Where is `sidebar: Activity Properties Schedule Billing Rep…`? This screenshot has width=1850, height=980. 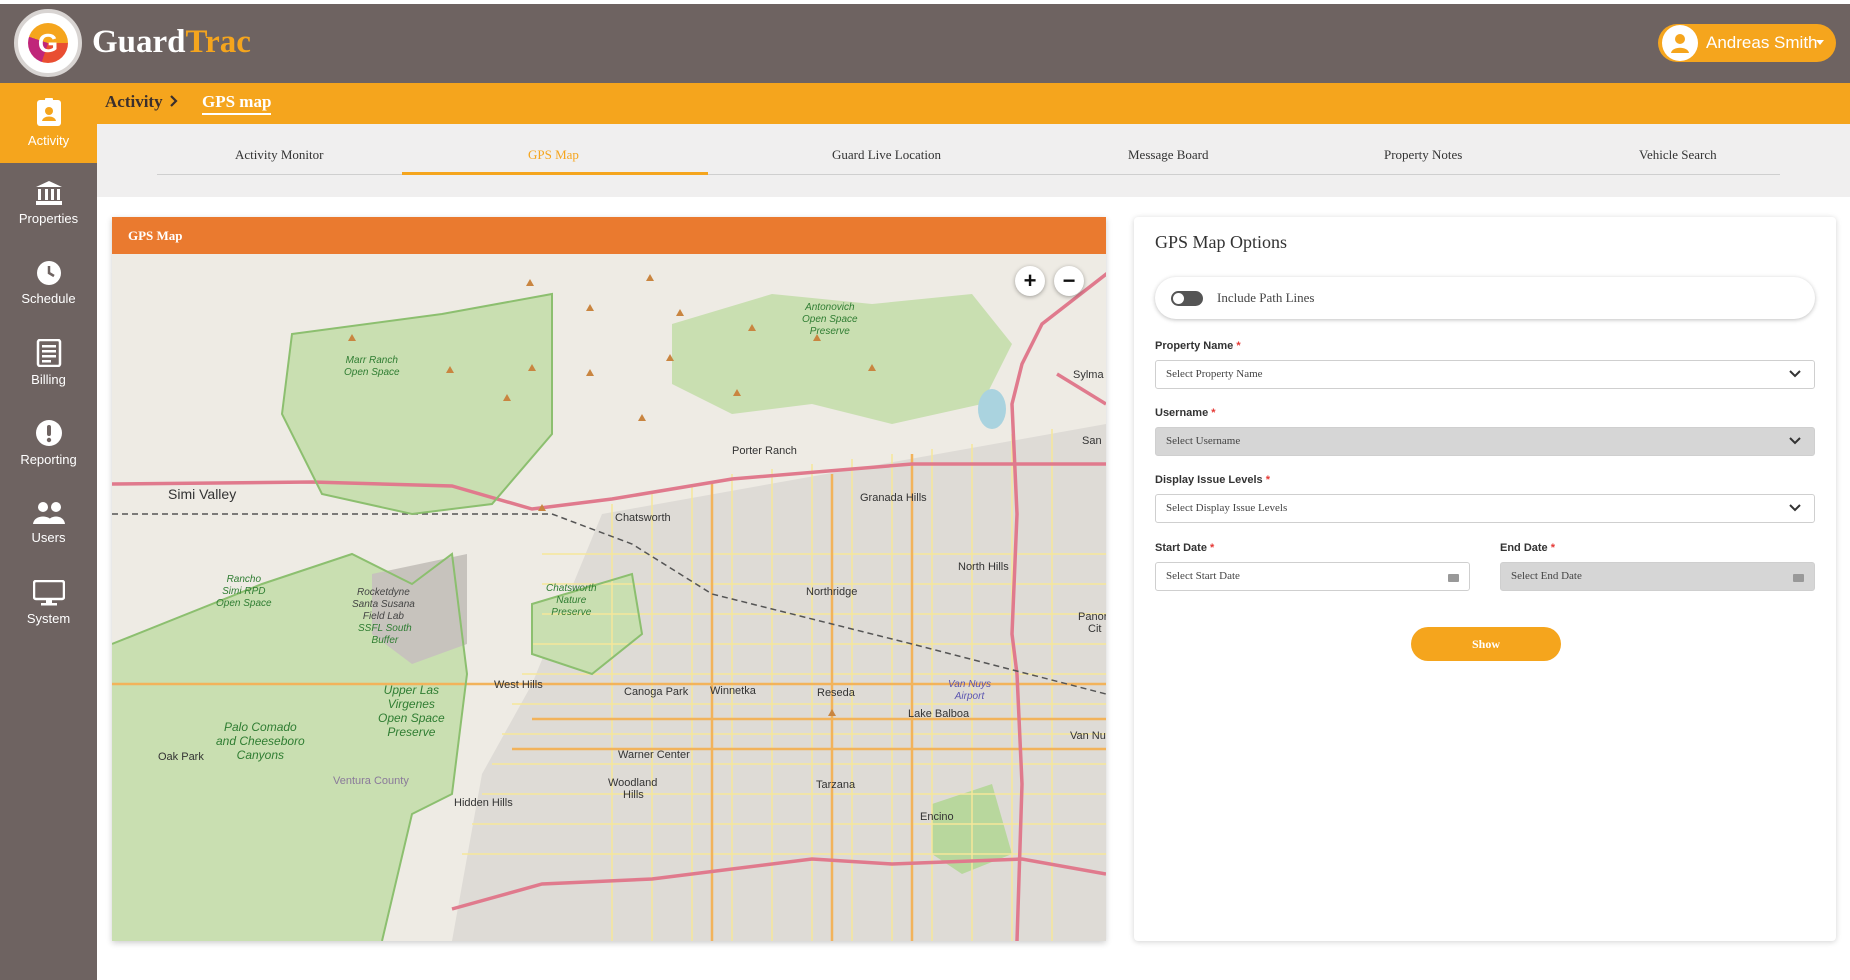
sidebar: Activity Properties Schedule Billing Rep… is located at coordinates (48, 531).